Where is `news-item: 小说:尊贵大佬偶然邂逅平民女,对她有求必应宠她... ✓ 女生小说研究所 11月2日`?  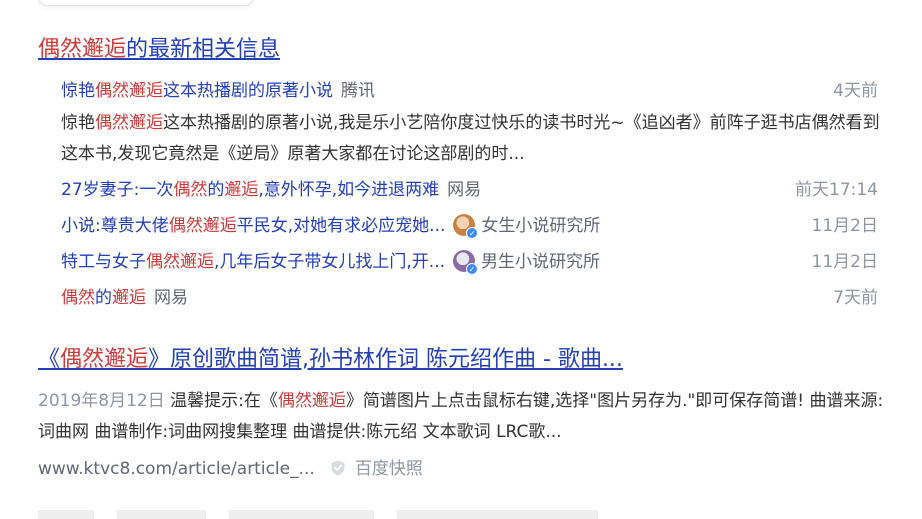
news-item: 小说:尊贵大佬偶然邂逅平民女,对她有求必应宠她... ✓ 女生小说研究所 11月2日 is located at coordinates (469, 226).